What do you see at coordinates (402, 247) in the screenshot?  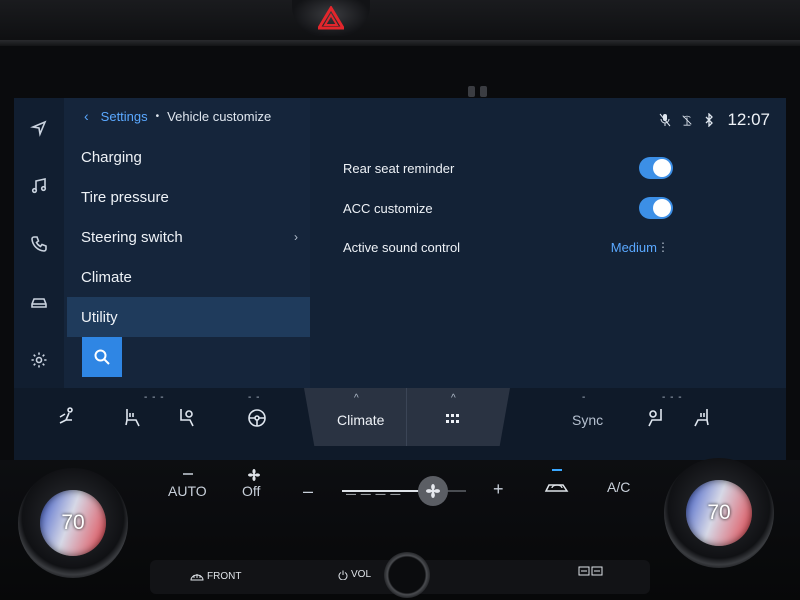 I see `setting-label: Active sound control` at bounding box center [402, 247].